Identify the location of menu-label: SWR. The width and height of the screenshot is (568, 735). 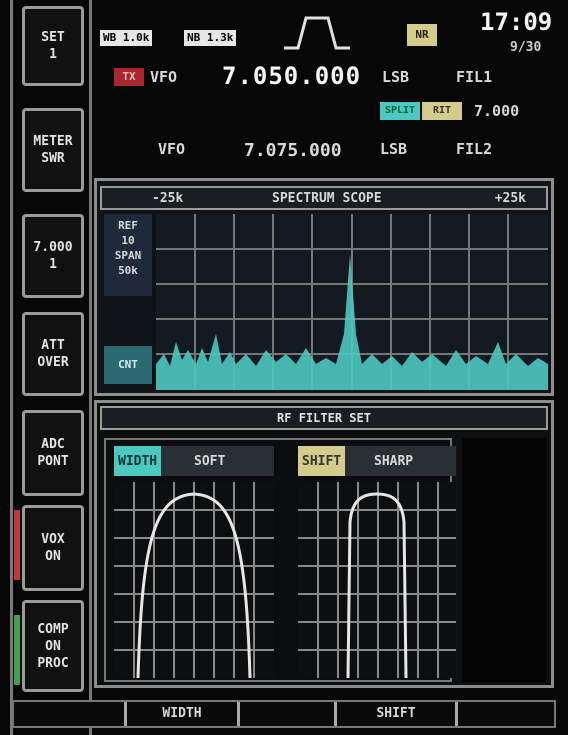
(53, 158).